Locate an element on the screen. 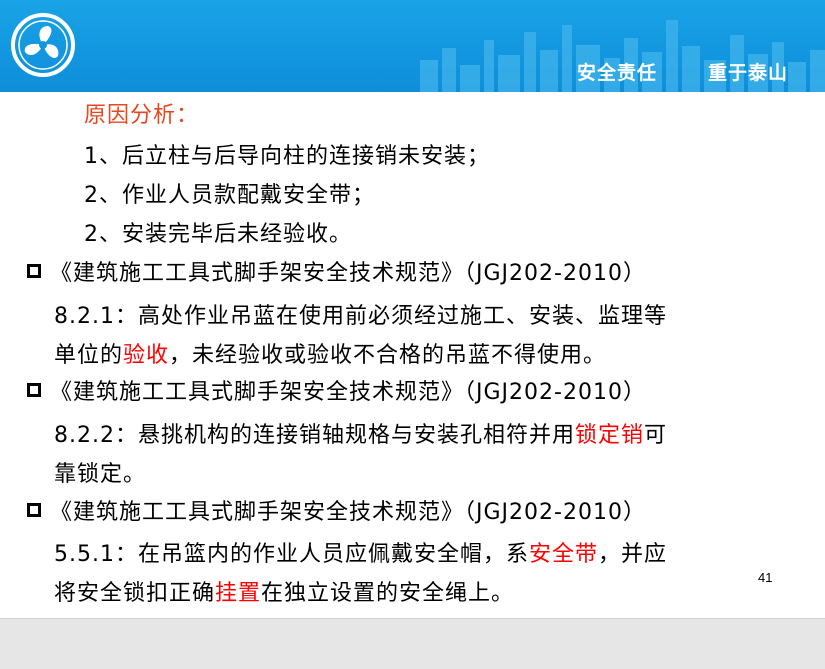 The width and height of the screenshot is (825, 669). clause-text: 5.5.1：在吊篮内的作业人员应佩戴安全帽，系 is located at coordinates (291, 554).